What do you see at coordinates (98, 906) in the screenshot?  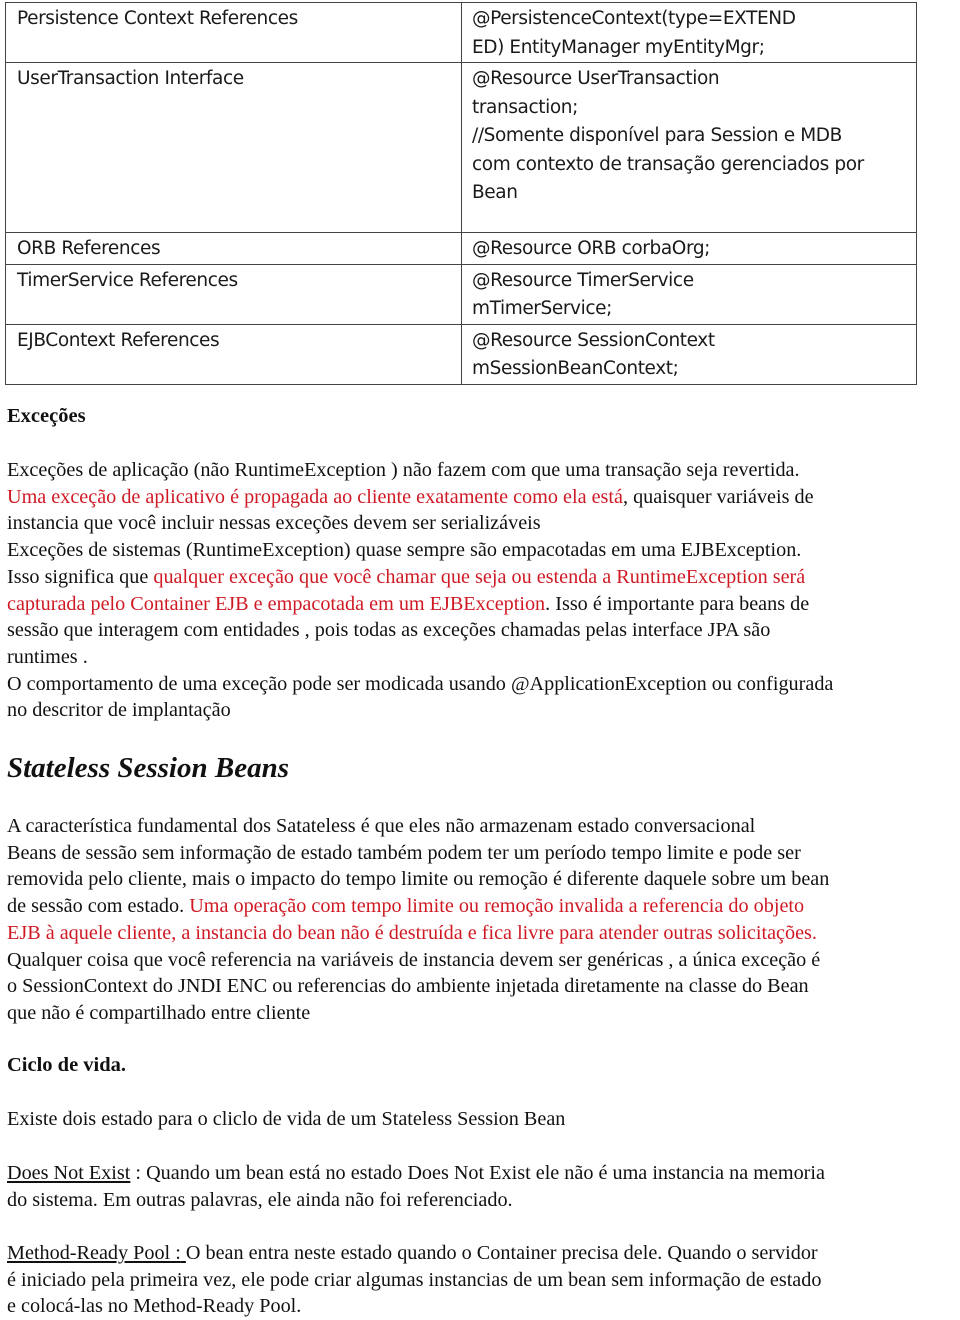 I see `text-span: de sessão com estado.` at bounding box center [98, 906].